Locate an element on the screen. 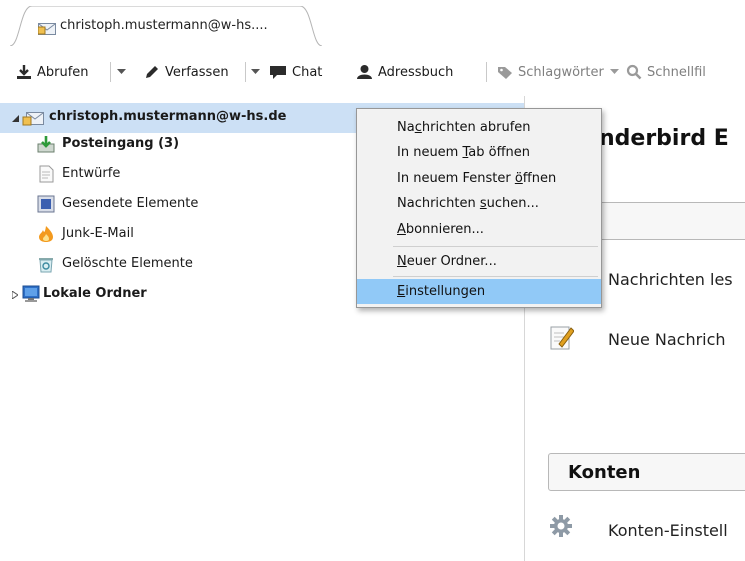  menu-item-get-messages: Nachrichten abrufen is located at coordinates (479, 127).